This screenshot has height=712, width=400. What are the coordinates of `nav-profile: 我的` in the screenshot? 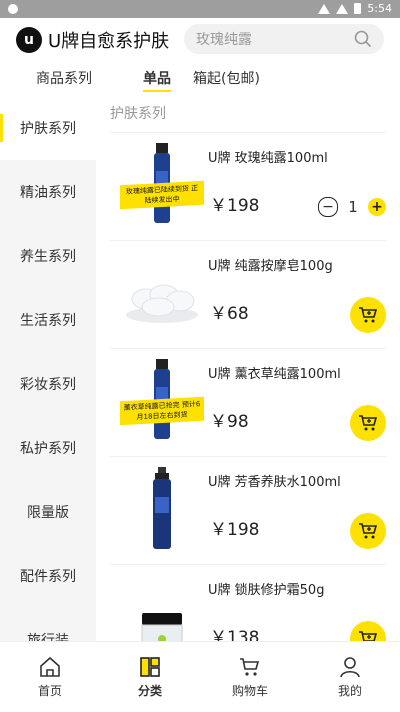 It's located at (350, 677).